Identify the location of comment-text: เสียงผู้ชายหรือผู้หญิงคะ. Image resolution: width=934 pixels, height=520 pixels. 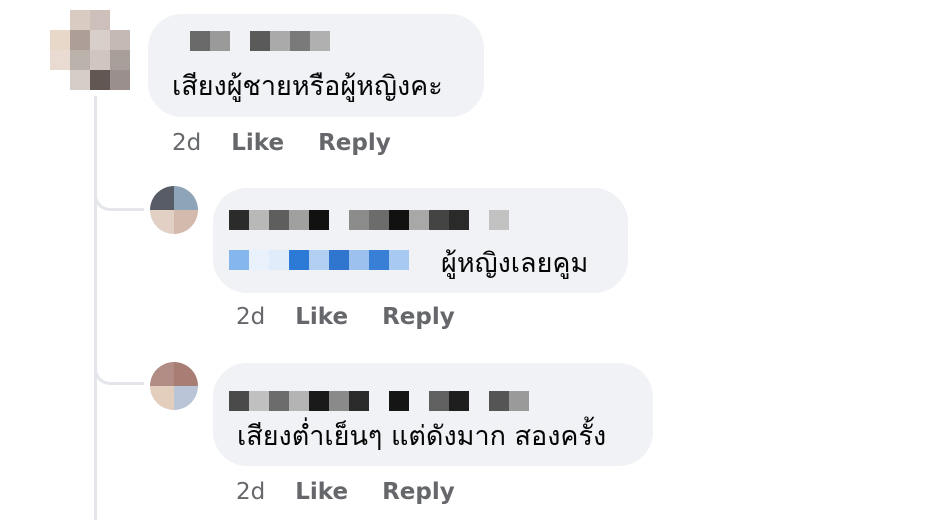
(307, 86).